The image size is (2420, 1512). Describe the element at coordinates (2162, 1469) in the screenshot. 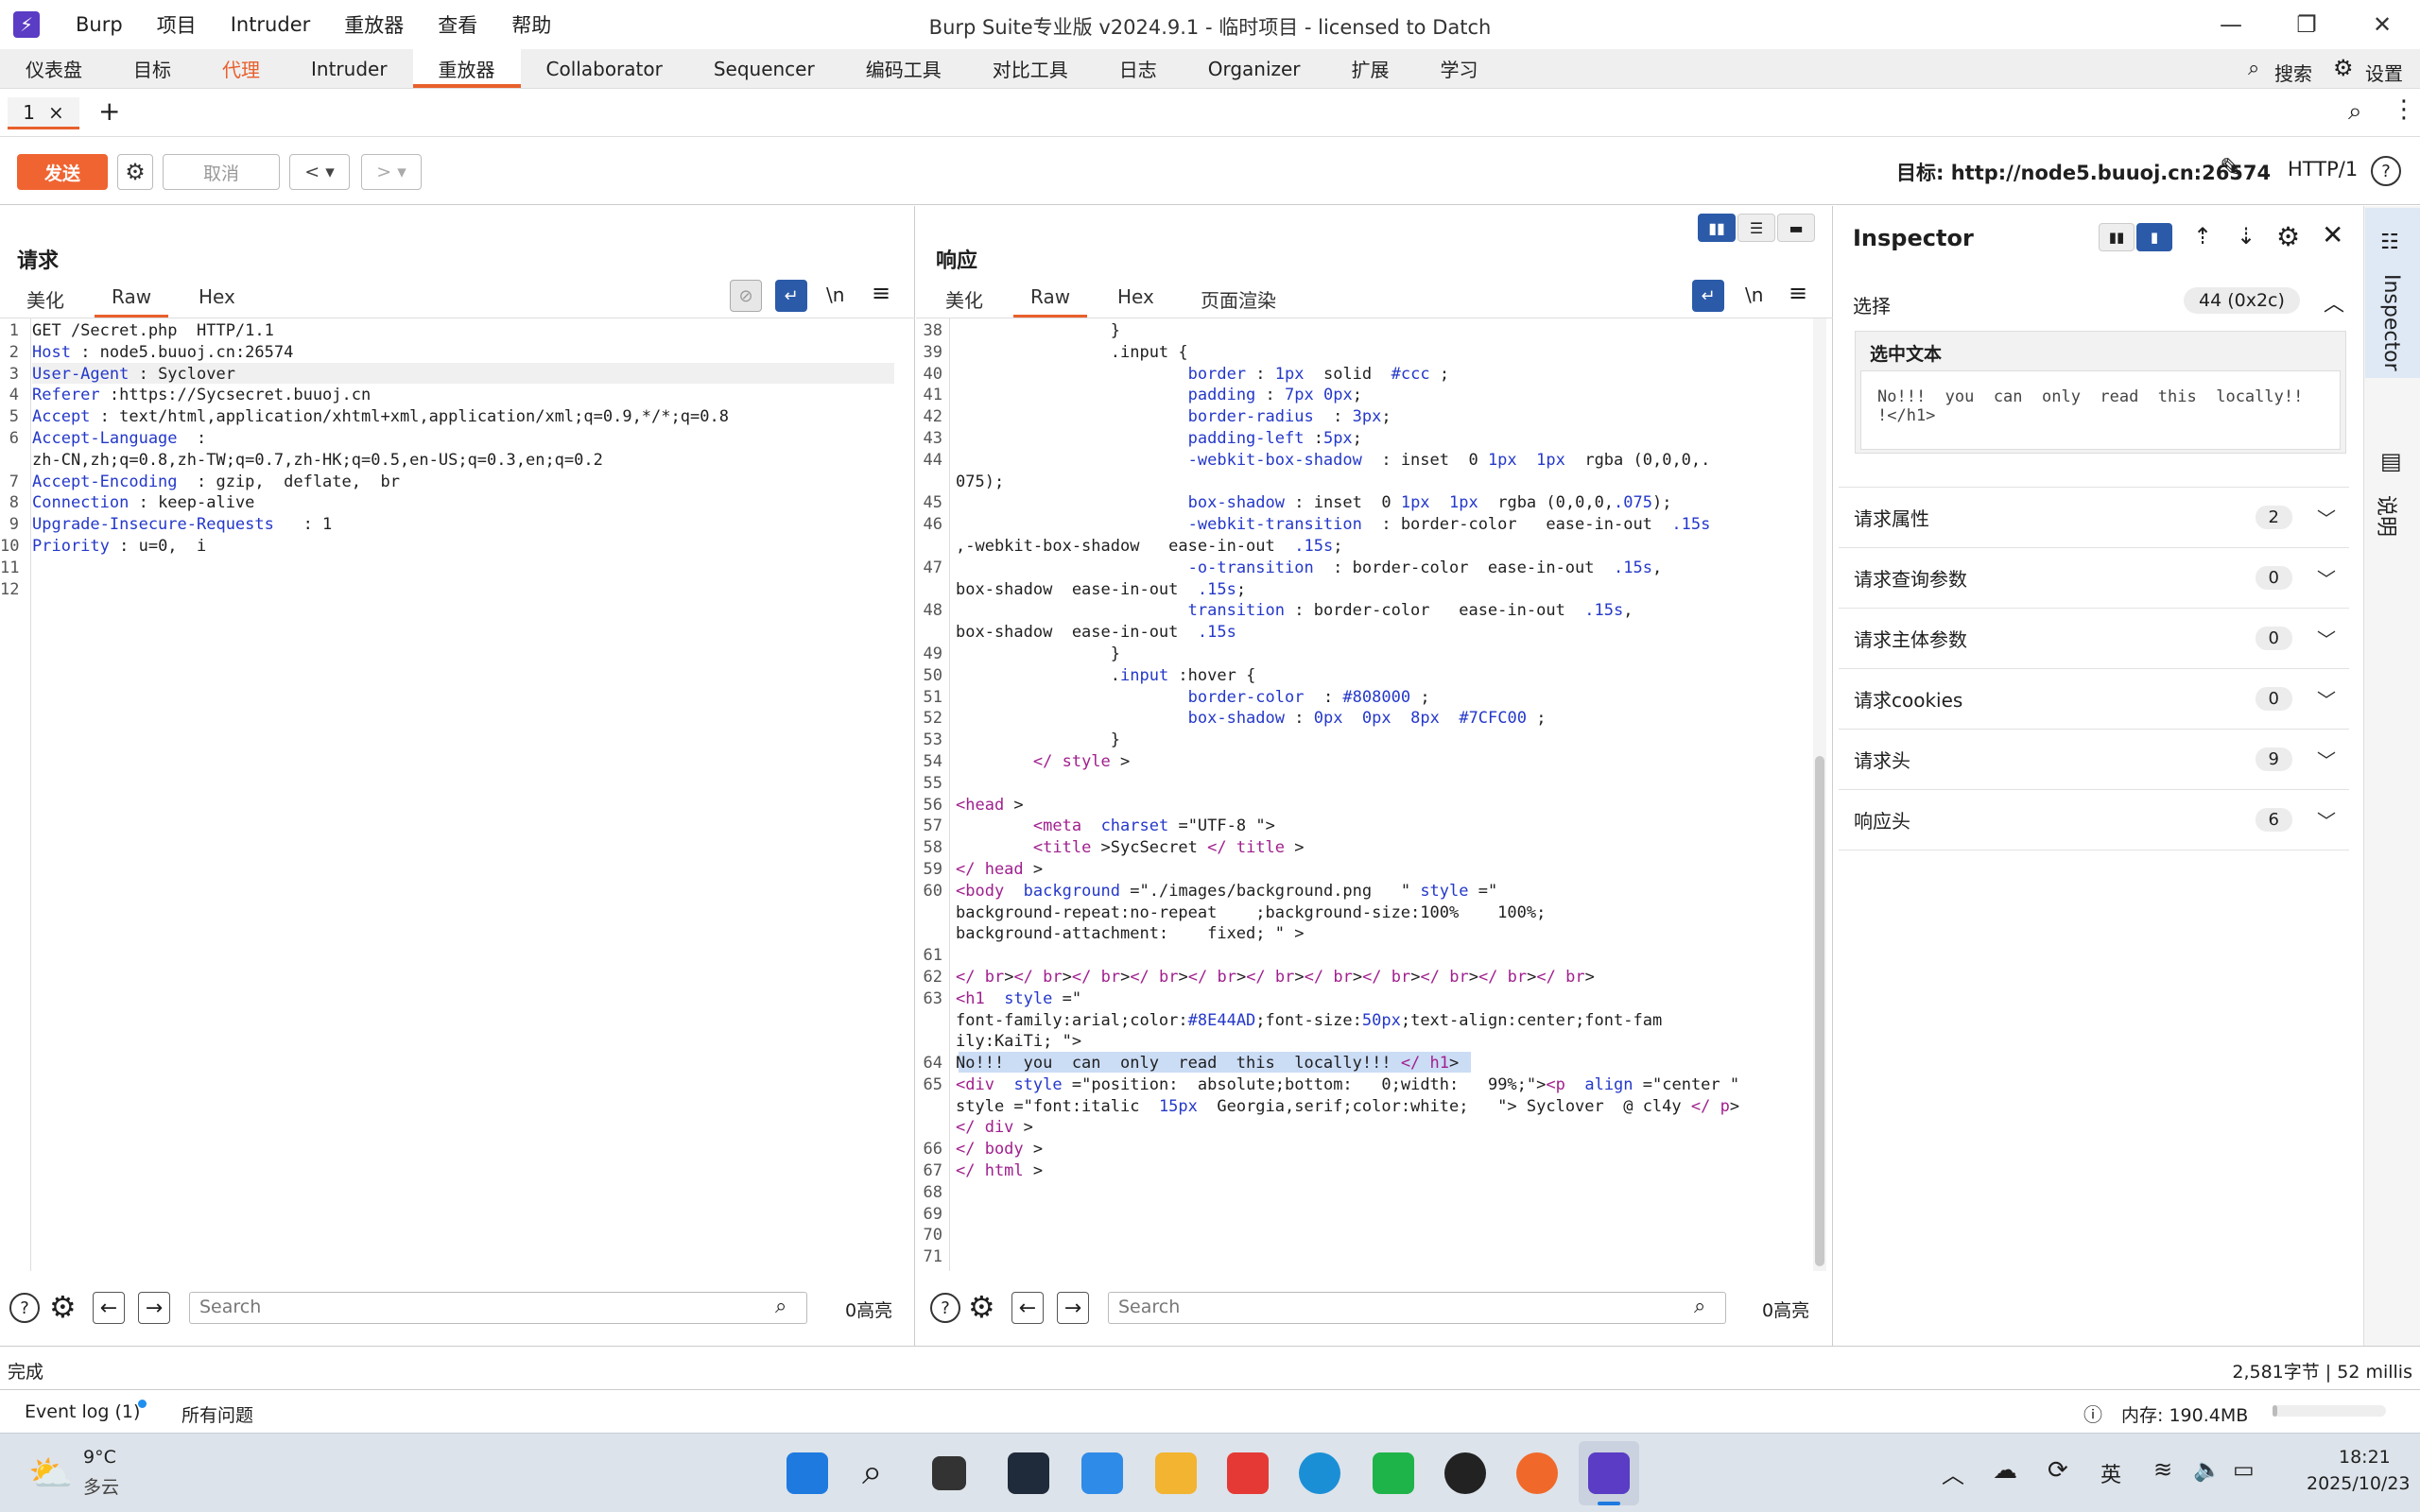

I see `wifi-icon: ≋` at that location.